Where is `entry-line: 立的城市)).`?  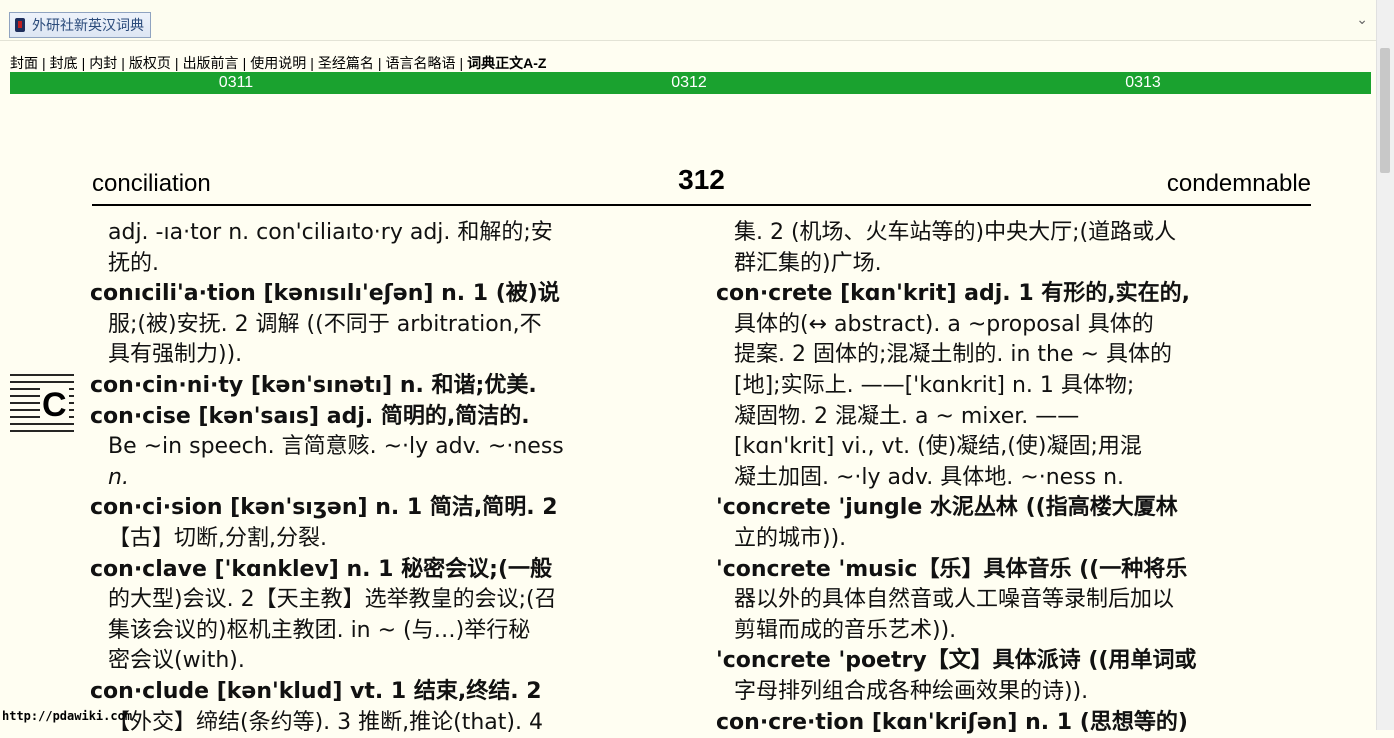 entry-line: 立的城市)). is located at coordinates (1014, 539).